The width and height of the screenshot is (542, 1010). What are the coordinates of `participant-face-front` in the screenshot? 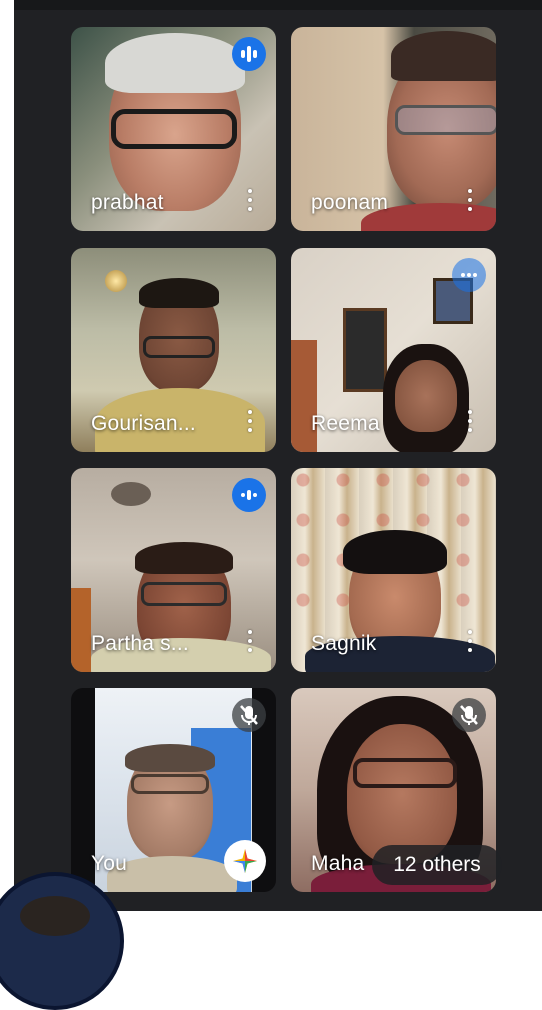 It's located at (426, 396).